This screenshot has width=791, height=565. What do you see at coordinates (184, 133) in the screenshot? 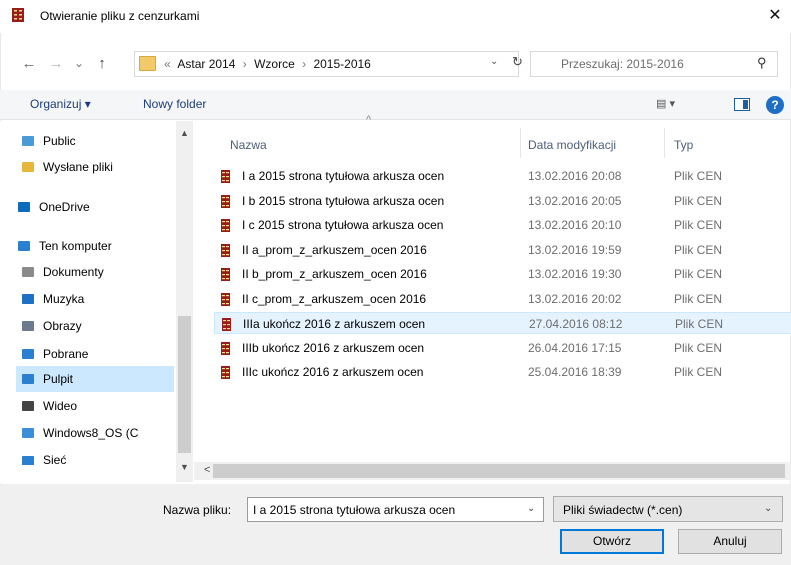
I see `scroll-up-icon: ▲` at bounding box center [184, 133].